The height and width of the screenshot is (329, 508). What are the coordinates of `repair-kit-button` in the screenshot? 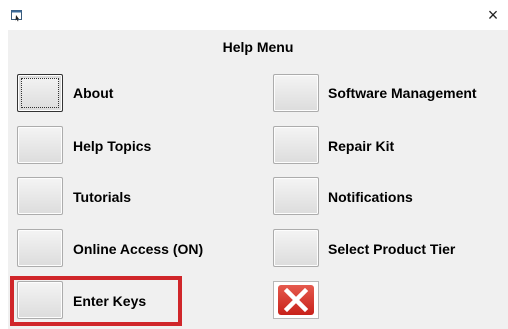 It's located at (296, 145).